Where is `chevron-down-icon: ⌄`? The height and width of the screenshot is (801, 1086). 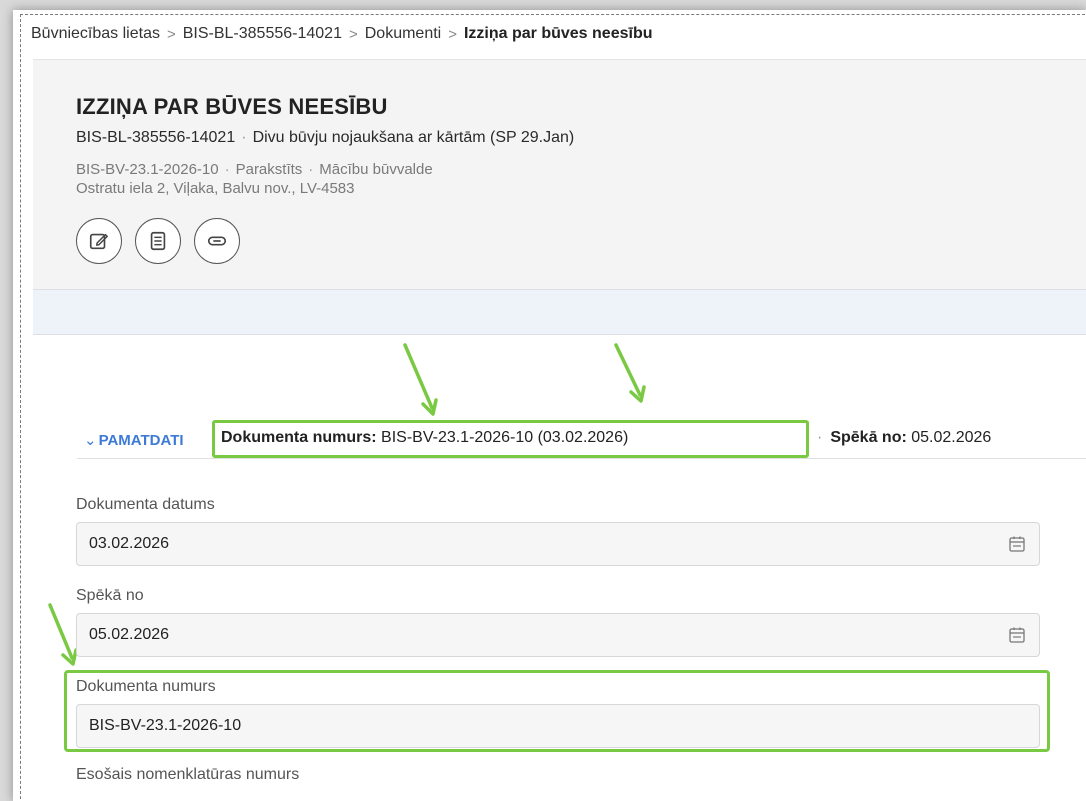 chevron-down-icon: ⌄ is located at coordinates (90, 440).